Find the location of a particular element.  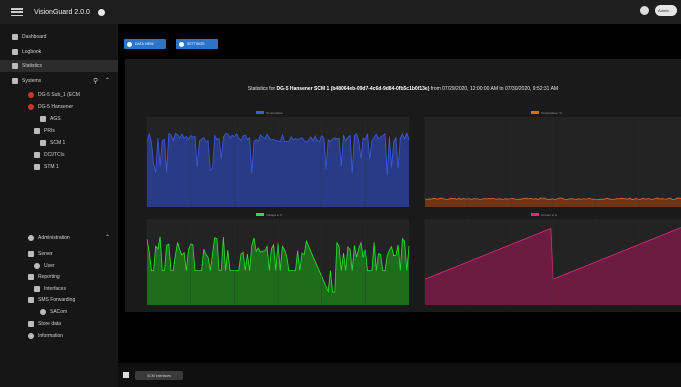

tree-item-scm1: SCM 1 is located at coordinates (52, 143).